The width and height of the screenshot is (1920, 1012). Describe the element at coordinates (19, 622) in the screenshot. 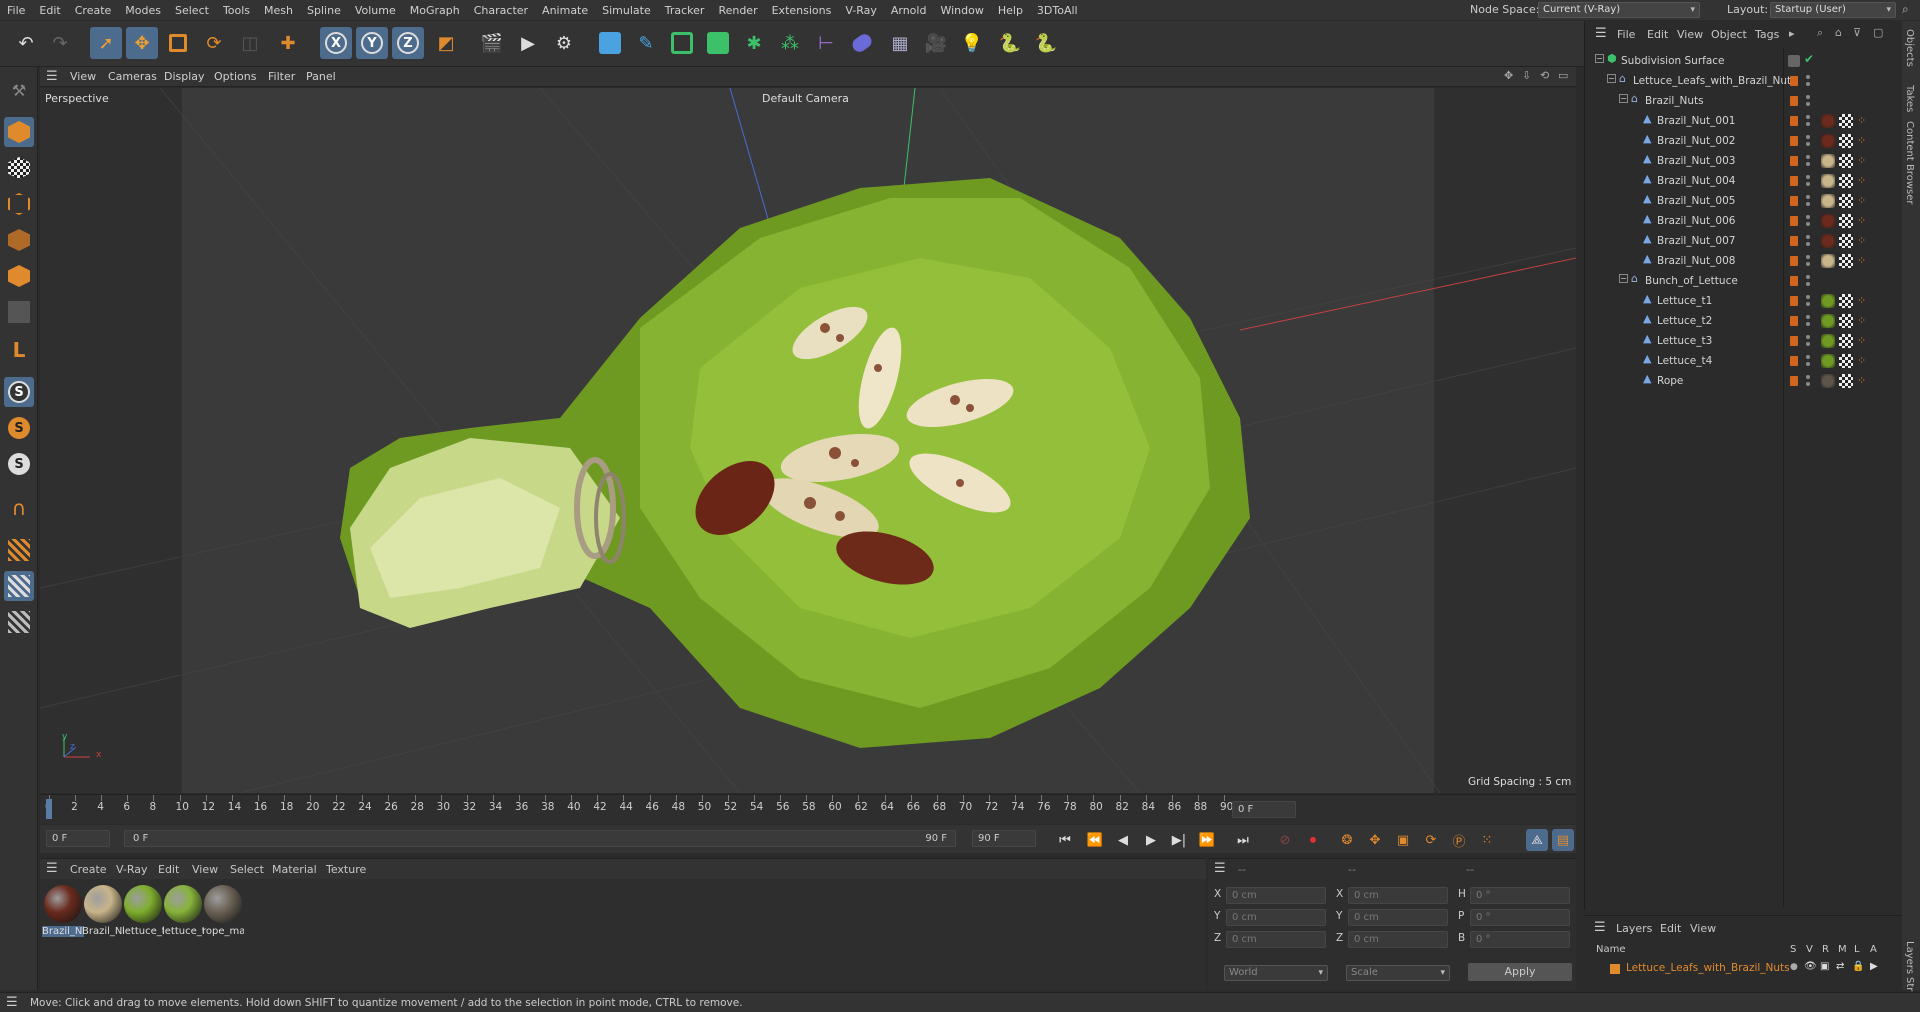

I see `lock-workplane-button` at that location.